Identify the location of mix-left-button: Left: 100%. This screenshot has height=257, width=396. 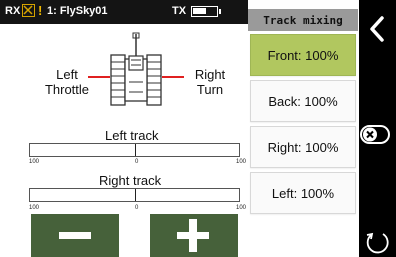
(303, 193).